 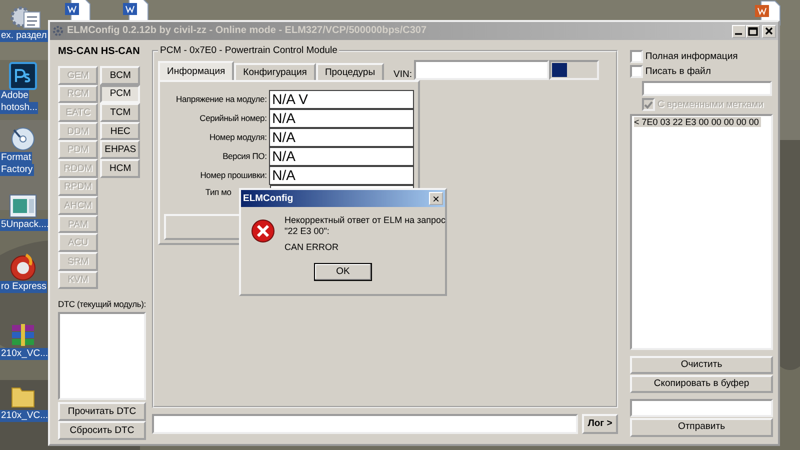 What do you see at coordinates (691, 56) in the screenshot?
I see `checkbox-label: Полная информация` at bounding box center [691, 56].